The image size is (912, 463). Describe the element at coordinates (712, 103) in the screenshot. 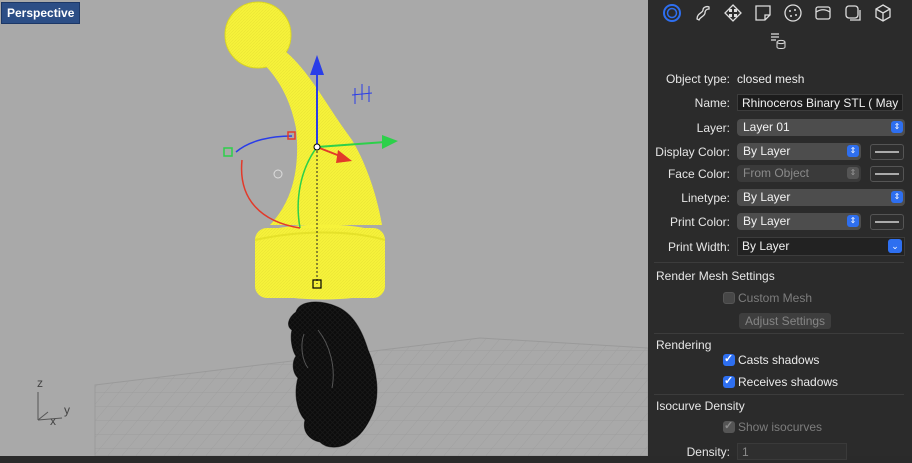

I see `name-label: Name:` at that location.